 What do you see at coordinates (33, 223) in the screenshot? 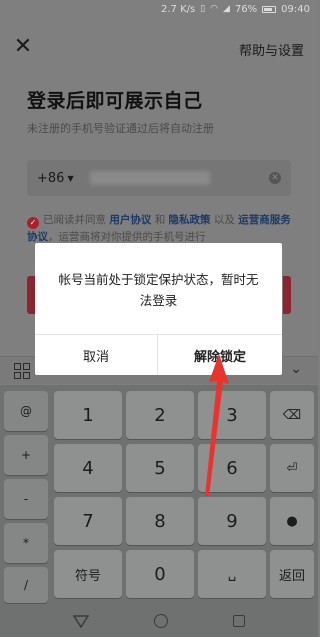
I see `checkbox-checked-icon: ✓` at bounding box center [33, 223].